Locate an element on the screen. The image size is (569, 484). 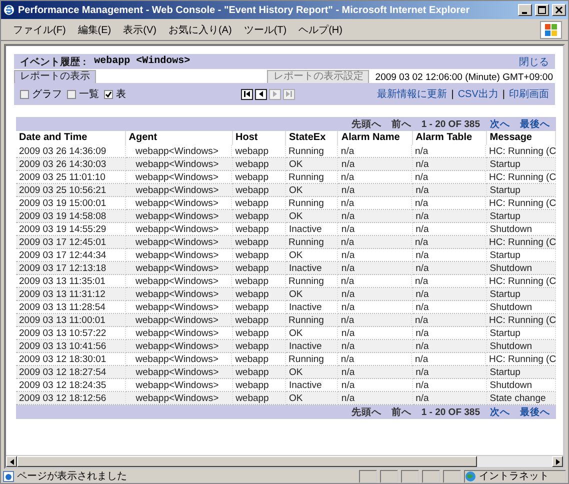
report-tab: レポートの表示 is located at coordinates (55, 76).